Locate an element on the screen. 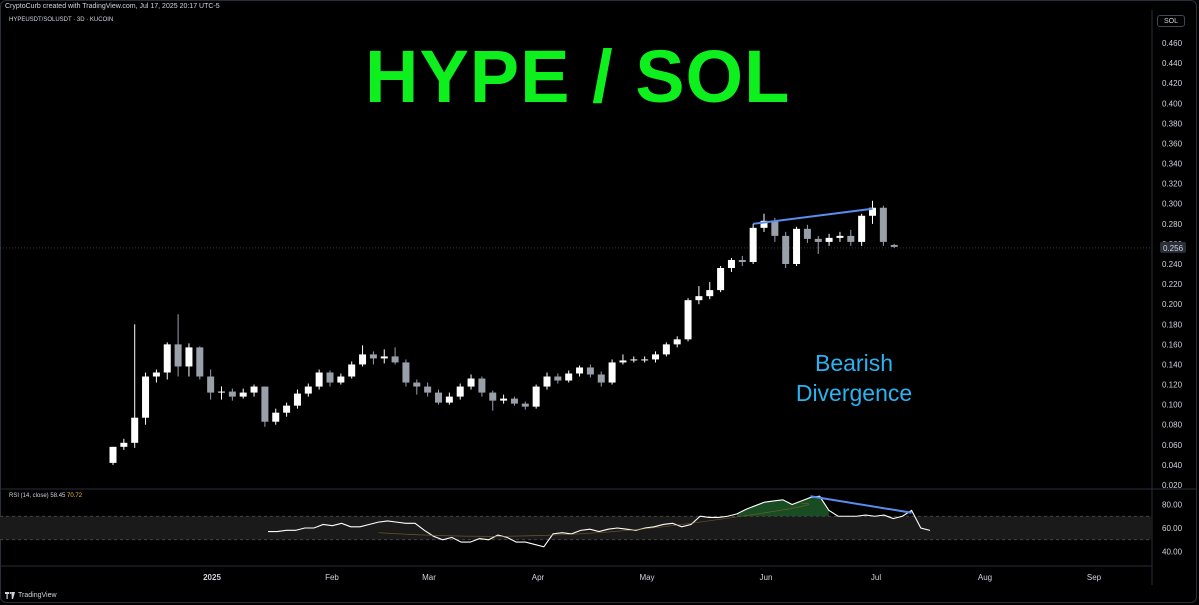  price-tick-label: 0.100 is located at coordinates (1172, 405).